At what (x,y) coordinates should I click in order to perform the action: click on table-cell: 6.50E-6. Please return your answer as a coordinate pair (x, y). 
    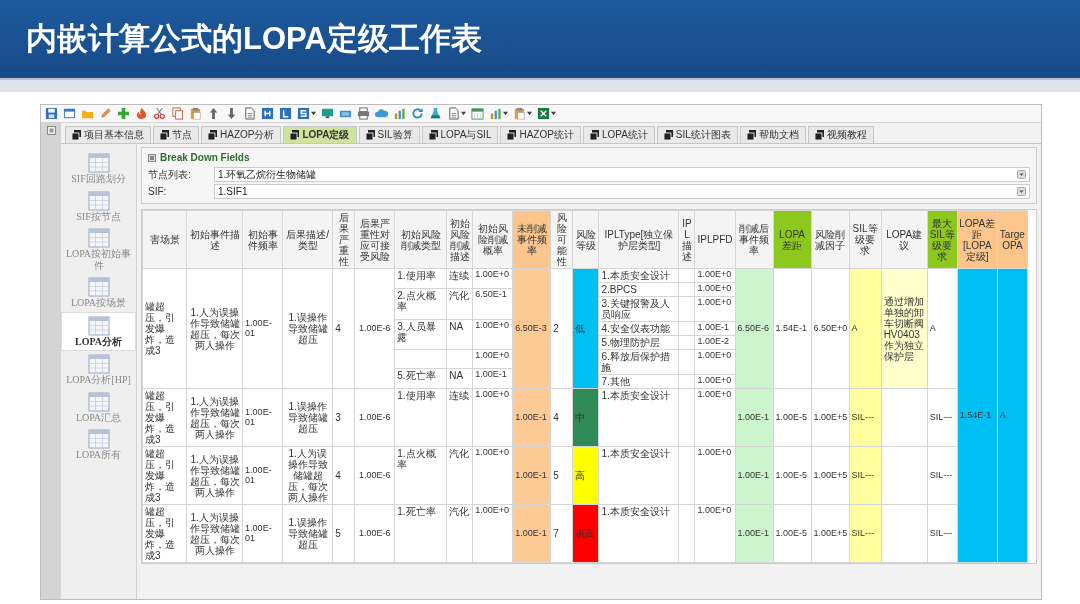
    Looking at the image, I should click on (754, 328).